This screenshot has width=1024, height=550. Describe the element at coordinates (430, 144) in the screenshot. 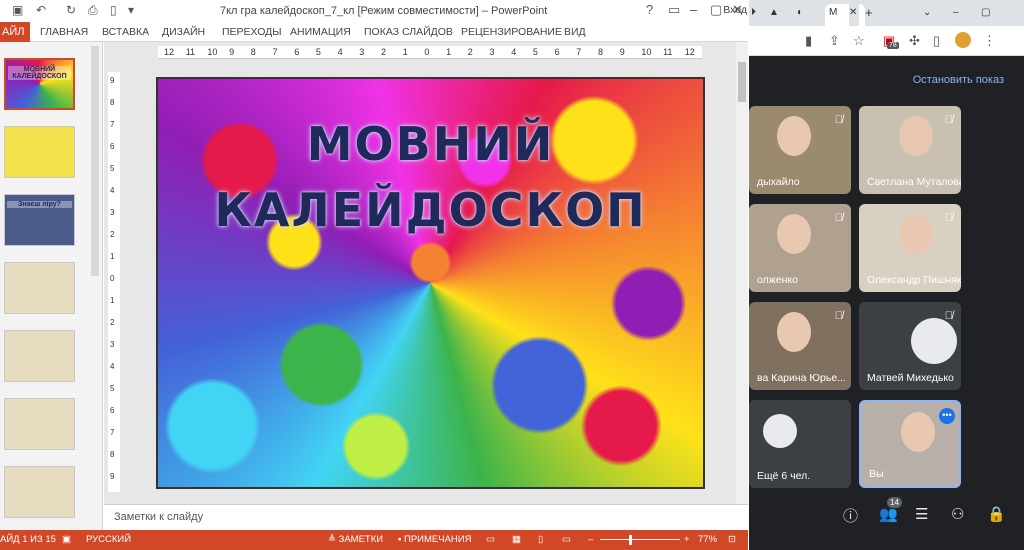

I see `slide-title-line1: МОВНИЙ` at that location.